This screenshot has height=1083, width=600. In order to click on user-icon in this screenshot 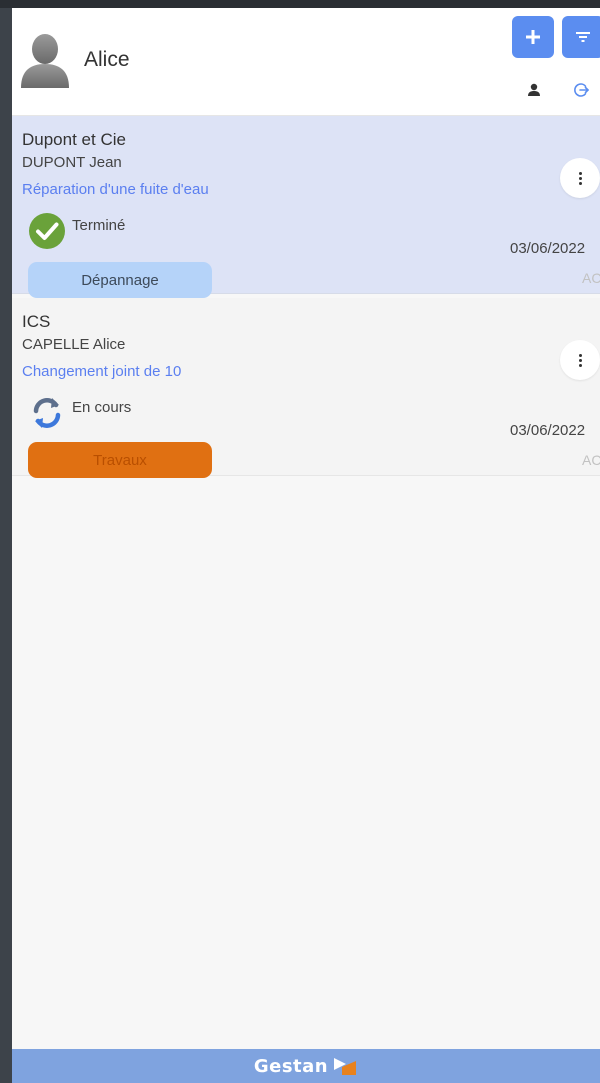, I will do `click(534, 89)`.